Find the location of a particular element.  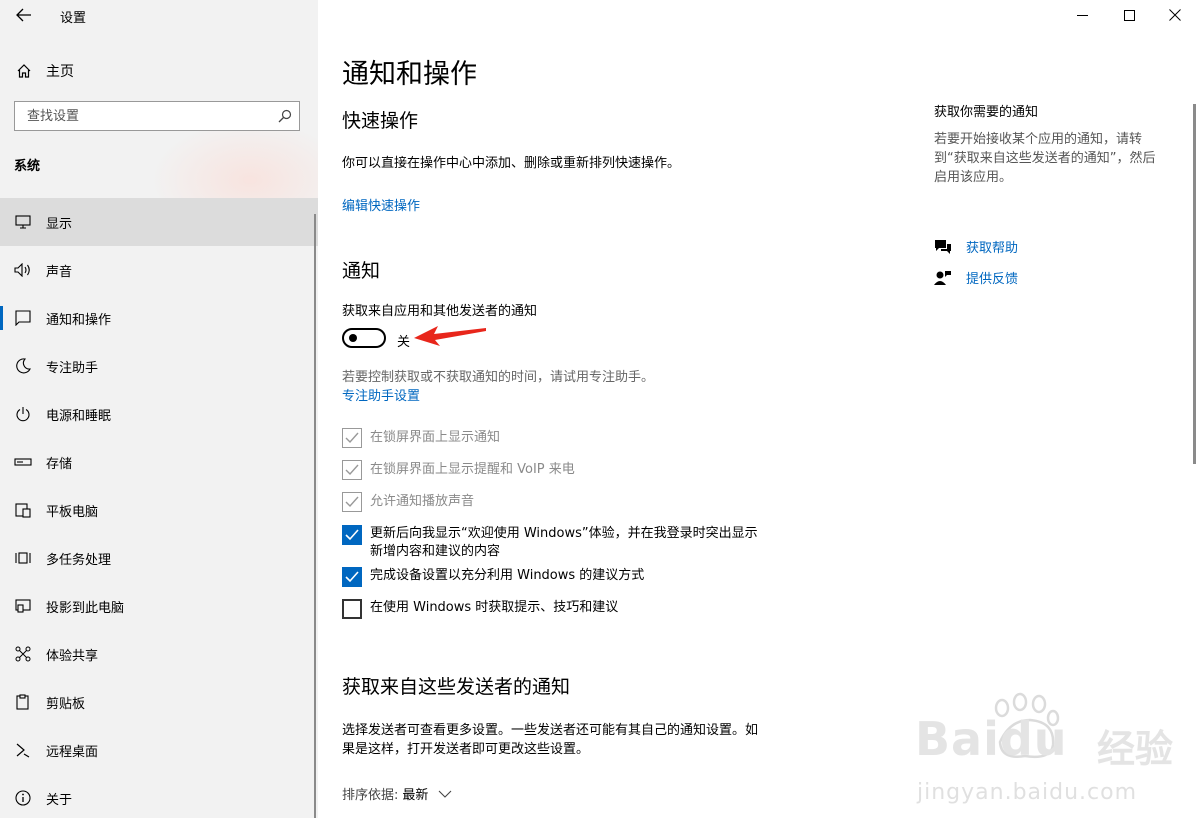

close-button is located at coordinates (1175, 15).